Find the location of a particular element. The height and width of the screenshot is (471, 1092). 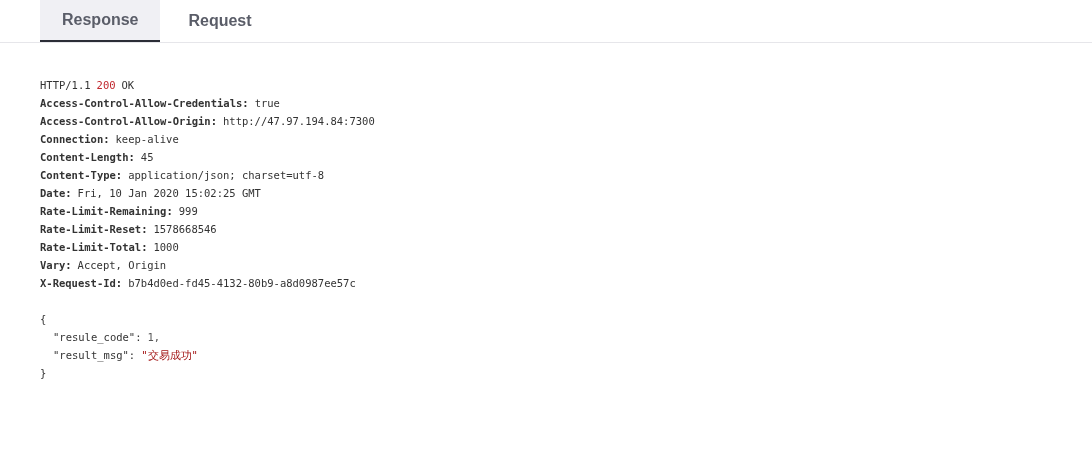

header-value: application/json; charset=utf-8 is located at coordinates (226, 175).